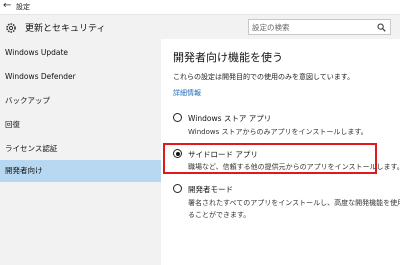 The height and width of the screenshot is (265, 400). What do you see at coordinates (210, 189) in the screenshot?
I see `option-label-developer-mode: 開発者モード` at bounding box center [210, 189].